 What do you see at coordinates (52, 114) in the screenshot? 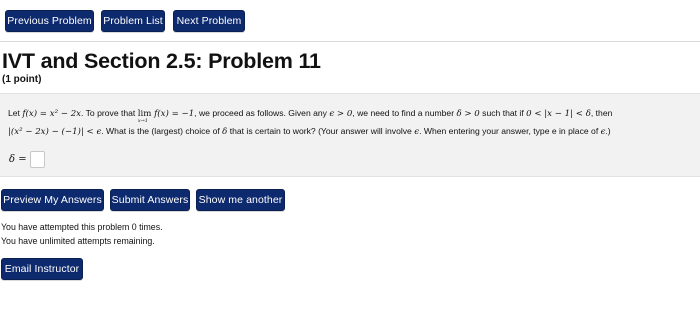
I see `function-definition: f(x) = x² − 2x` at bounding box center [52, 114].